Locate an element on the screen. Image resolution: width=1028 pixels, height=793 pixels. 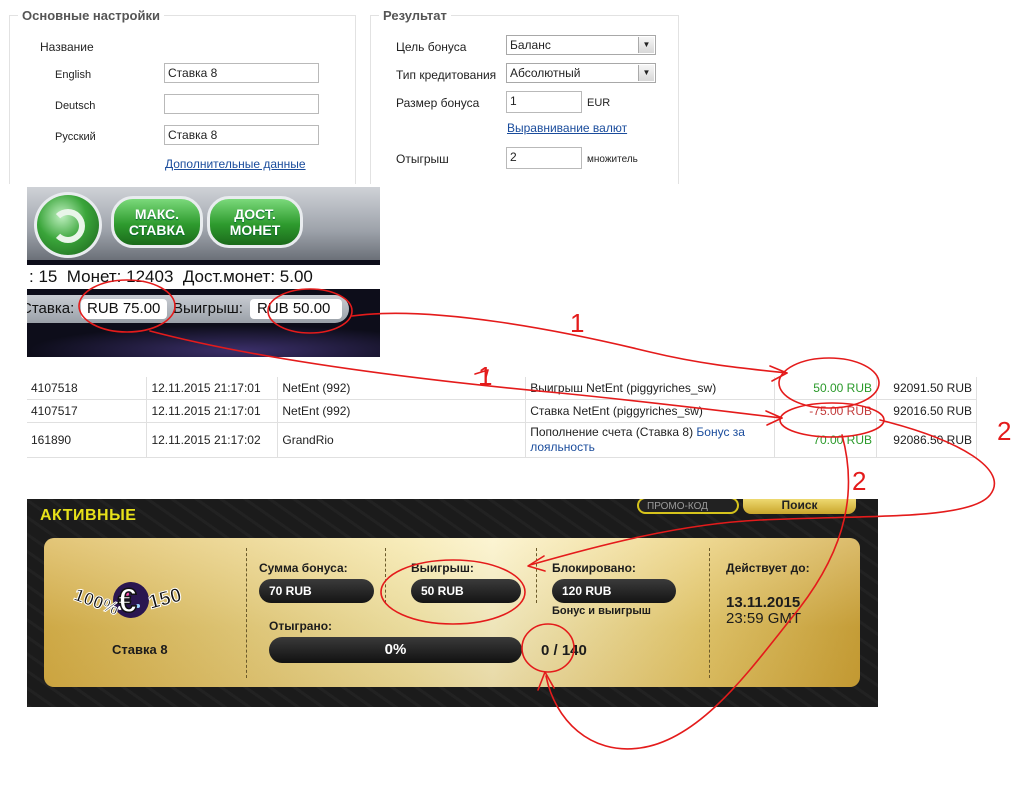
wager-label: Отыгрыш is located at coordinates (422, 159).